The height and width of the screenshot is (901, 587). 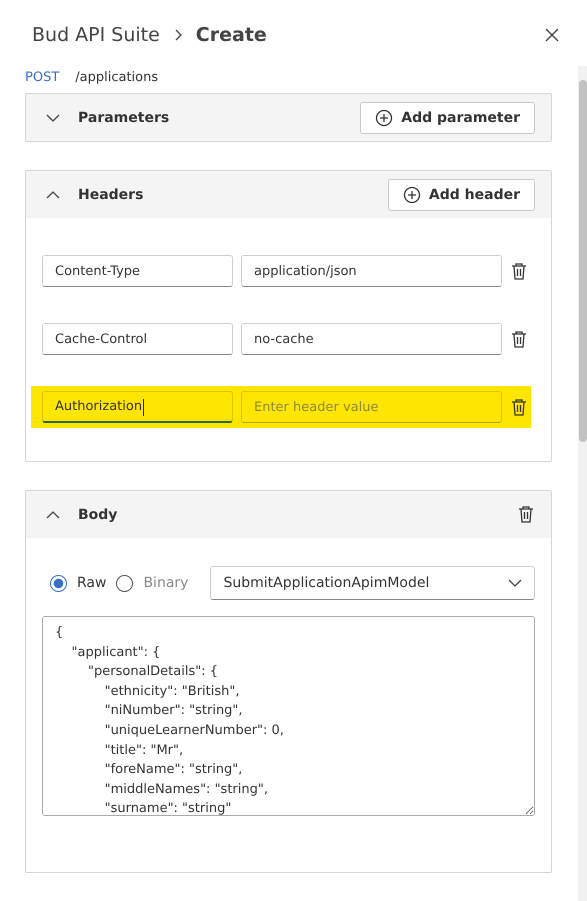 I want to click on header-value-field: application/json, so click(x=371, y=271).